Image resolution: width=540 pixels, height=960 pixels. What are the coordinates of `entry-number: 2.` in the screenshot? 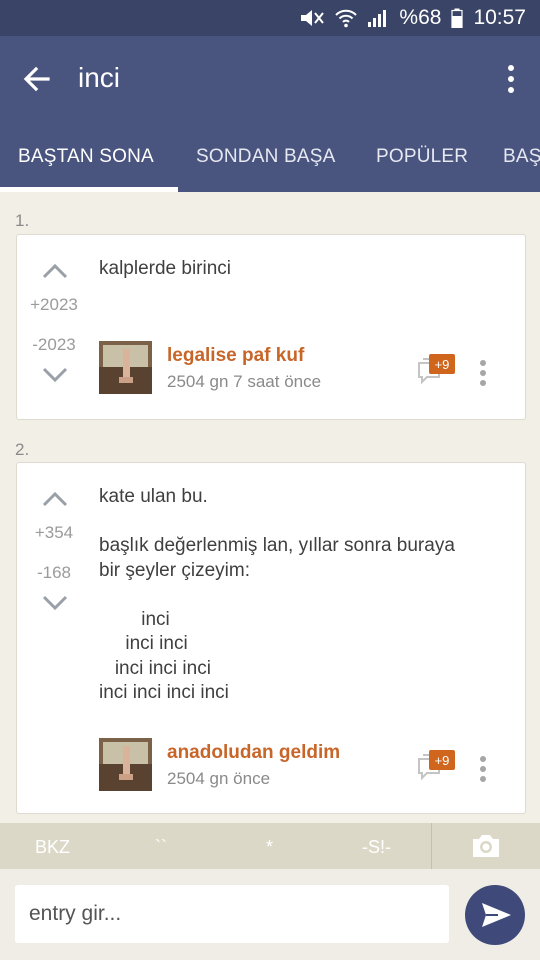 It's located at (22, 449).